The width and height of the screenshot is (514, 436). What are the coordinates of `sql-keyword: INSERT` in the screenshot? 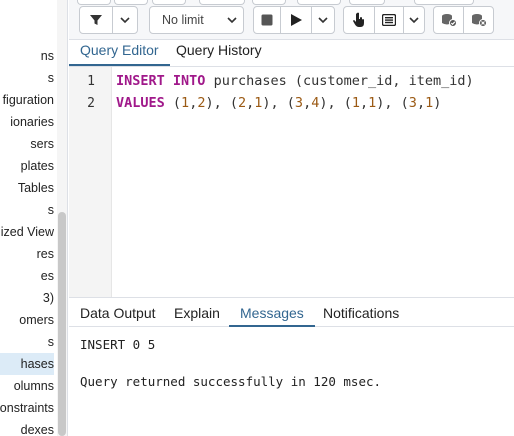 It's located at (140, 81).